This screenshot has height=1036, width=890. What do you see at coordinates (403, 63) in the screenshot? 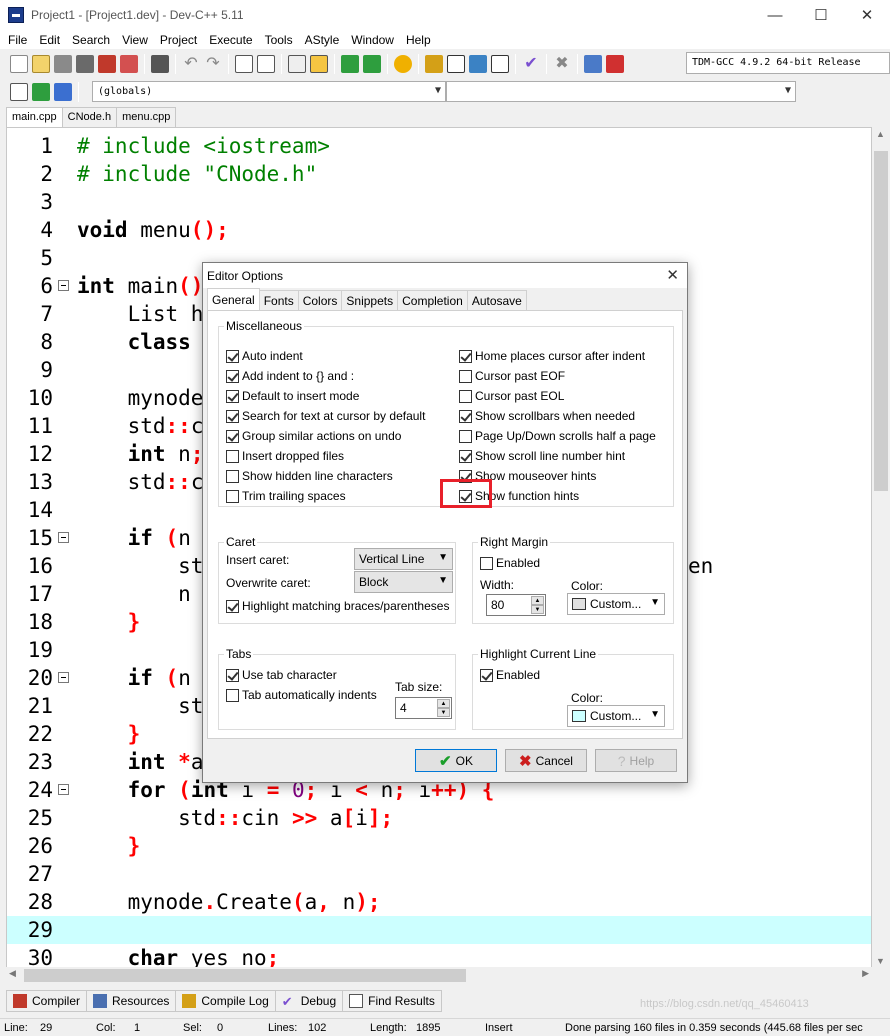
I see `project-options-icon` at bounding box center [403, 63].